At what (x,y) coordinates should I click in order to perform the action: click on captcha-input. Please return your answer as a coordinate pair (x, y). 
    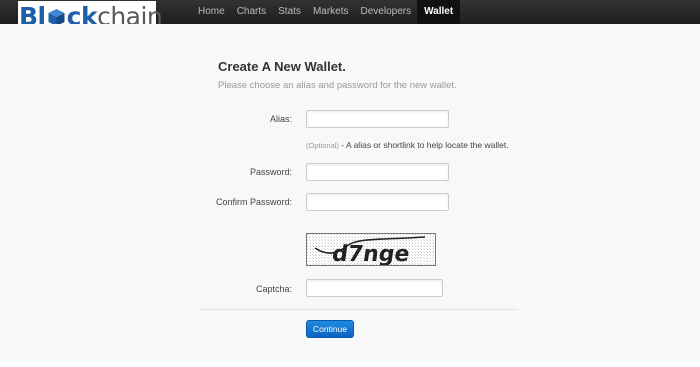
    Looking at the image, I should click on (374, 288).